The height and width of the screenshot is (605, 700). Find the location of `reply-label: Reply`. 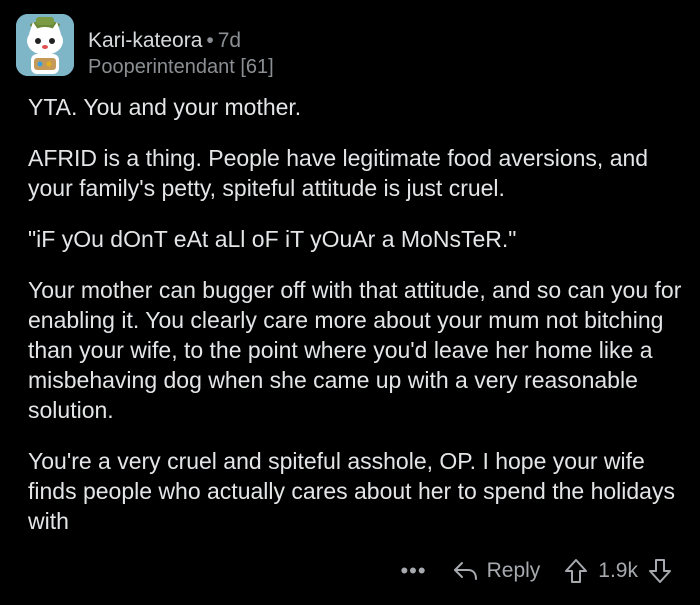

reply-label: Reply is located at coordinates (513, 570).